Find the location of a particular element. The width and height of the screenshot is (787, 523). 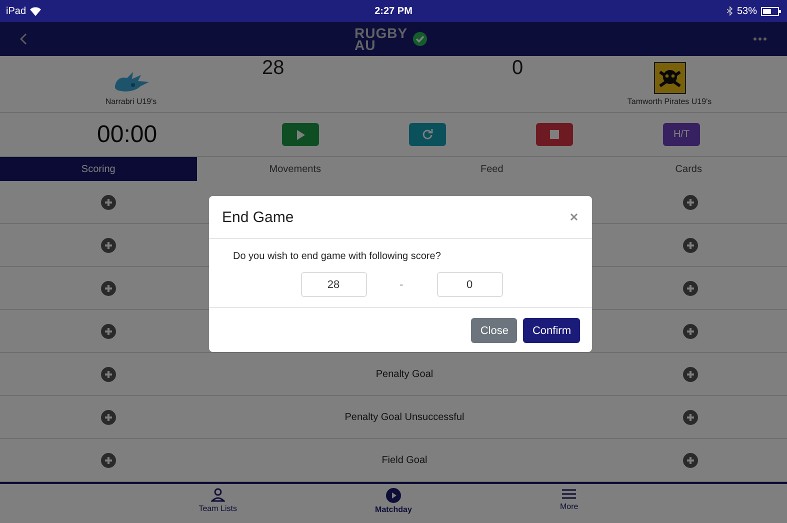

confirm-button: Confirm is located at coordinates (551, 330).